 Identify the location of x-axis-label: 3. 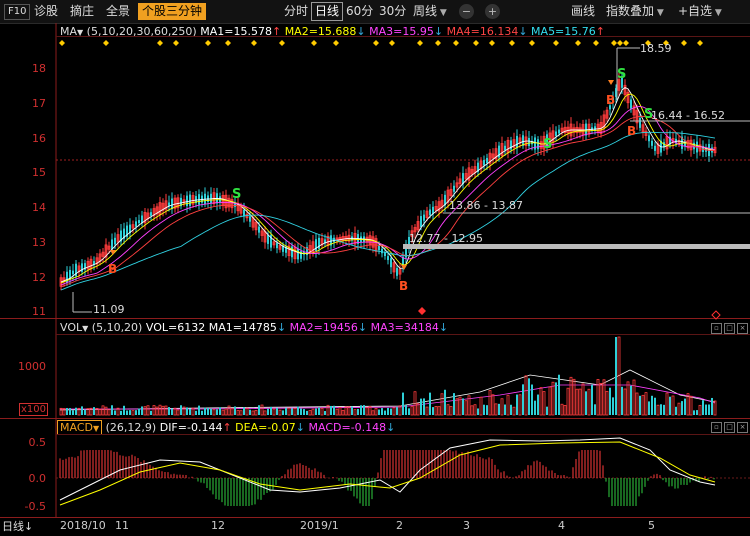
(466, 525).